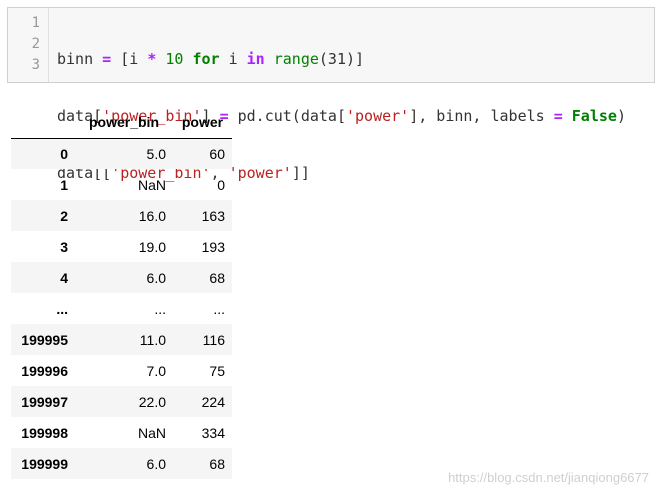 The image size is (658, 491). Describe the element at coordinates (64, 153) in the screenshot. I see `row-index: 0` at that location.